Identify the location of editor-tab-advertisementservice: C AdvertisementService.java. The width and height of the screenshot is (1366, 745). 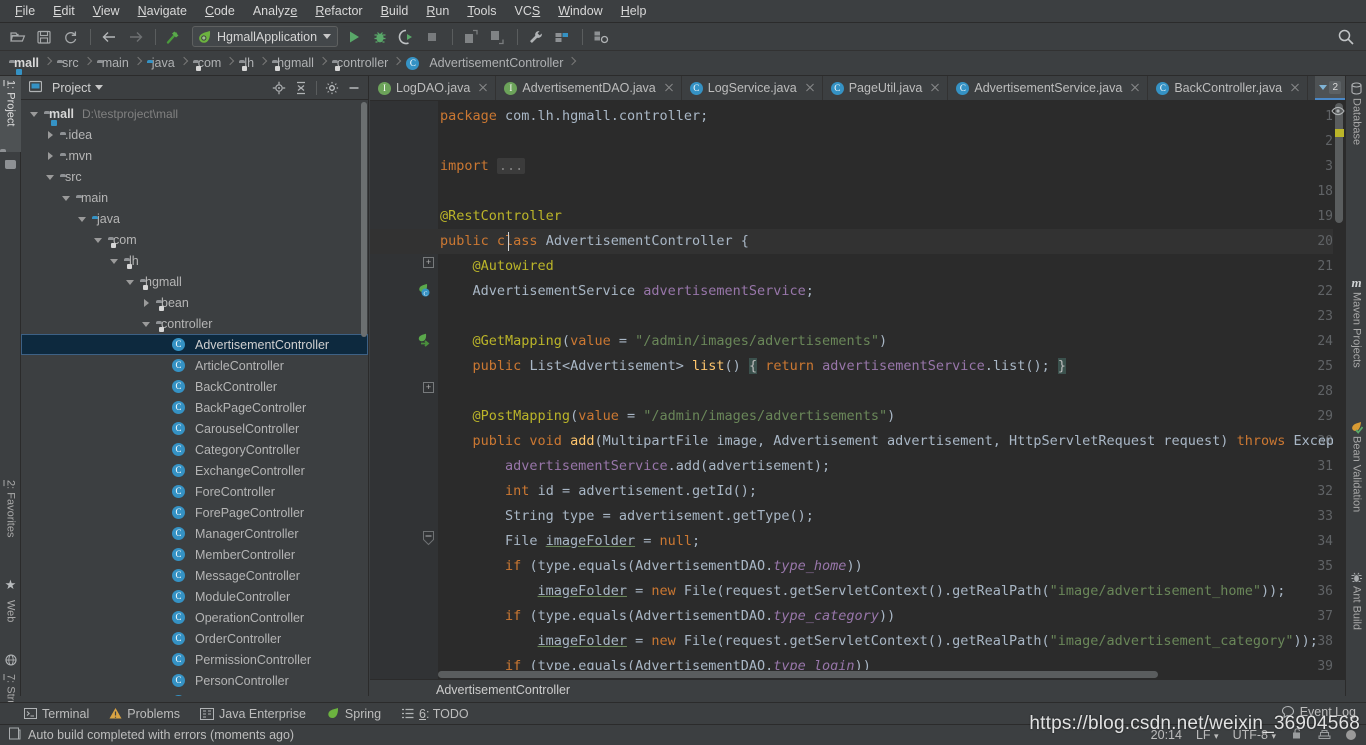
(1048, 88).